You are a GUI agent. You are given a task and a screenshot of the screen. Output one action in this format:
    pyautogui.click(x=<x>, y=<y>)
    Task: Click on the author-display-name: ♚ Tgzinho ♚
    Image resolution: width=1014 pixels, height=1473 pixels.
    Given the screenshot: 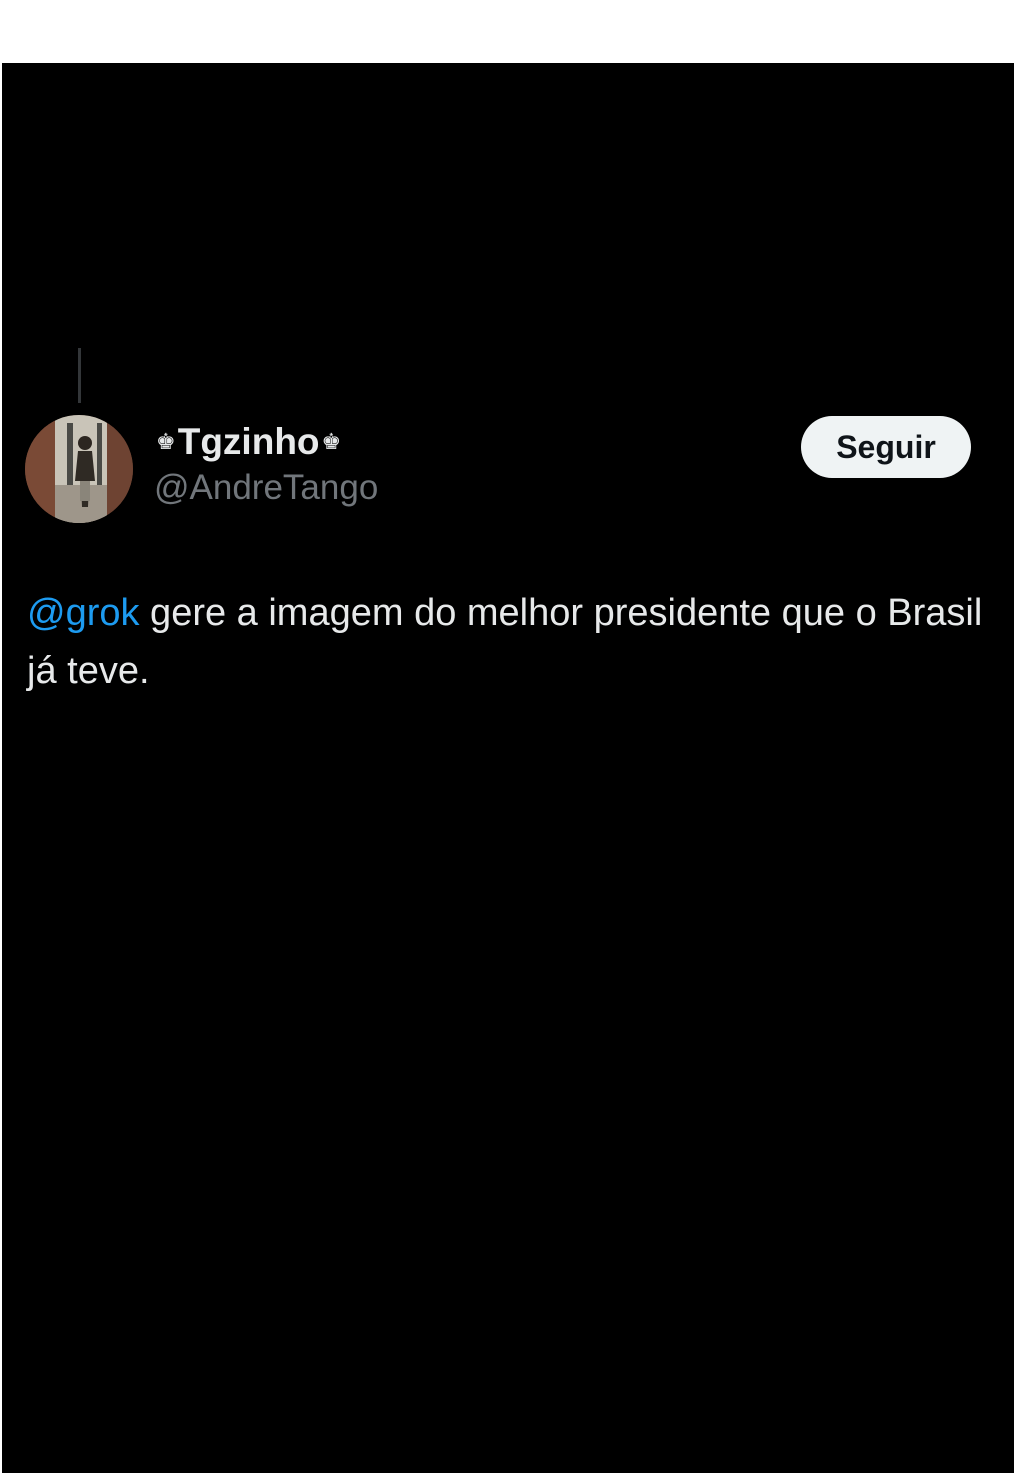 What is the action you would take?
    pyautogui.click(x=248, y=442)
    